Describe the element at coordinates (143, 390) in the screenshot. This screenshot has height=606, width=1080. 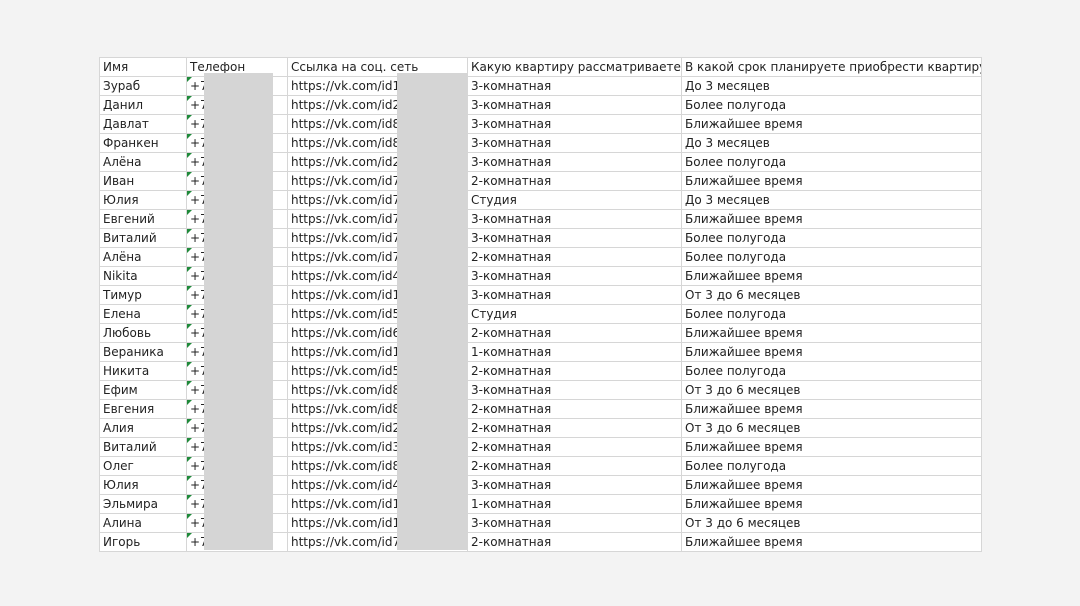
I see `cell-name: Ефим` at that location.